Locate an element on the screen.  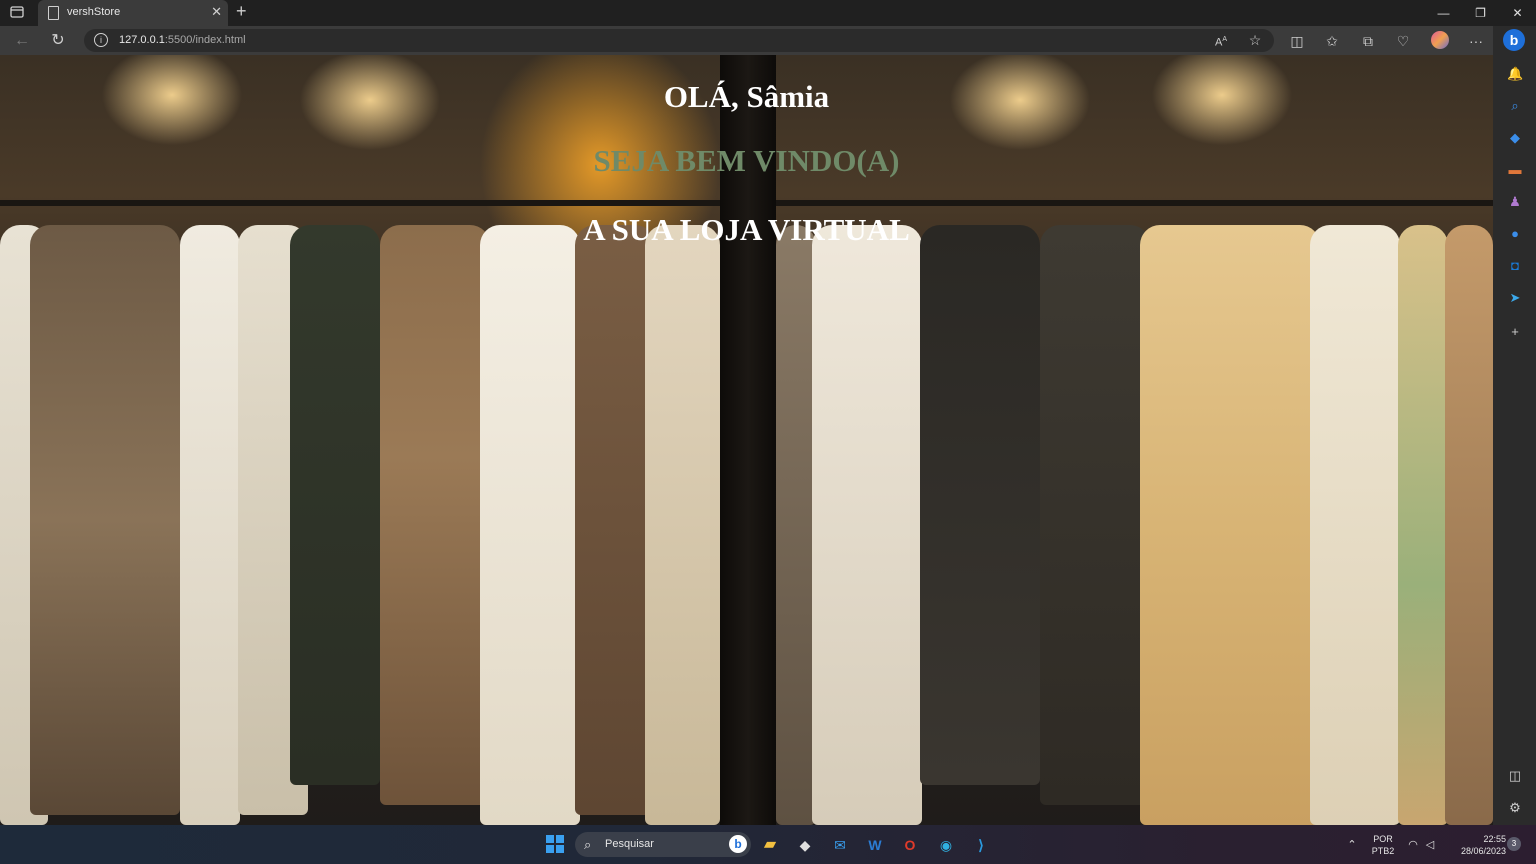
split-icon: ◫ is located at coordinates (1515, 776).